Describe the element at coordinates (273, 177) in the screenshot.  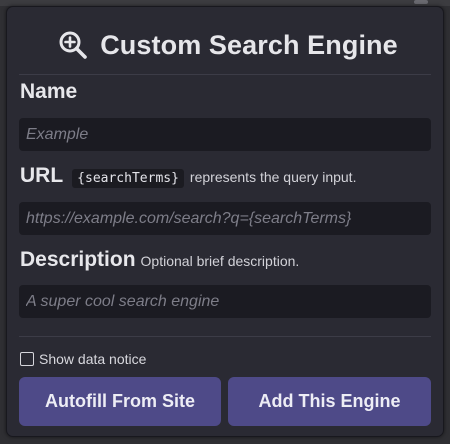
I see `url-hint: represents the query input.` at that location.